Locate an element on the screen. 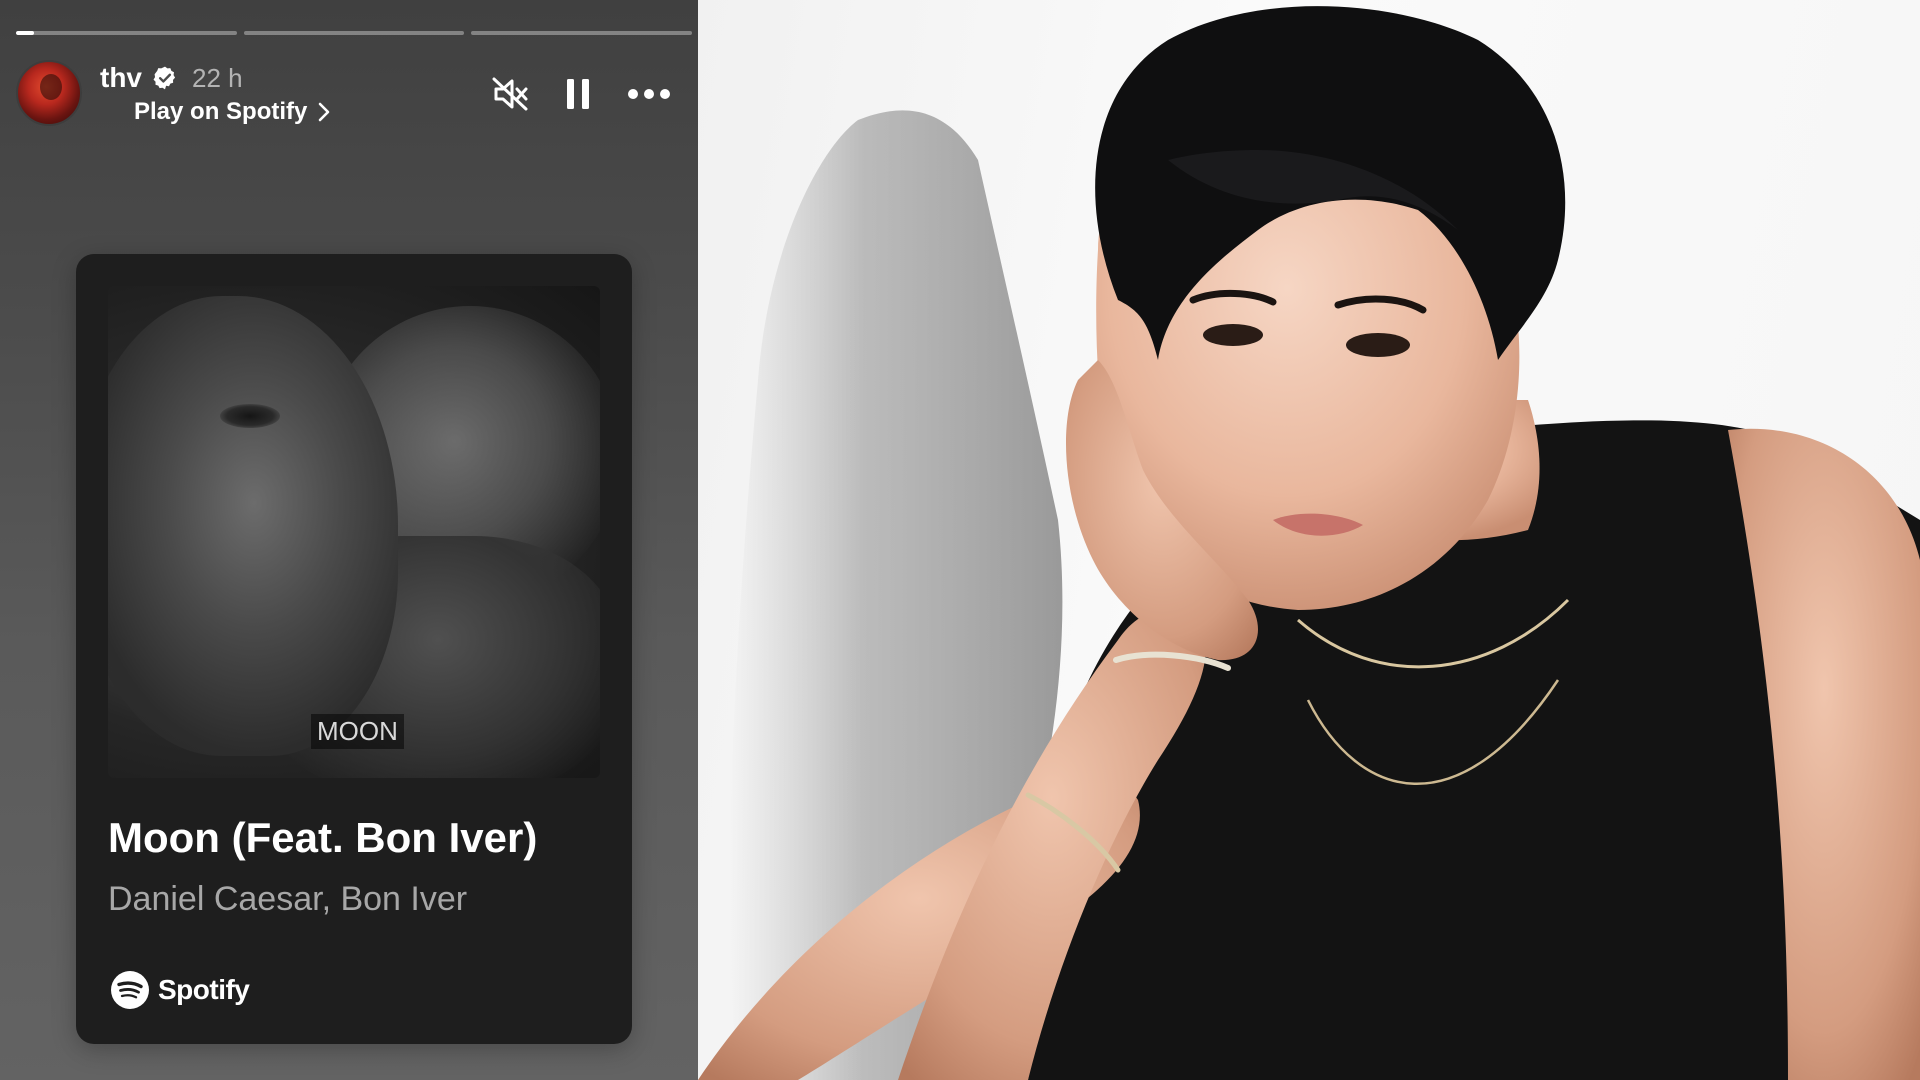 The height and width of the screenshot is (1080, 1920). more-options-button is located at coordinates (649, 94).